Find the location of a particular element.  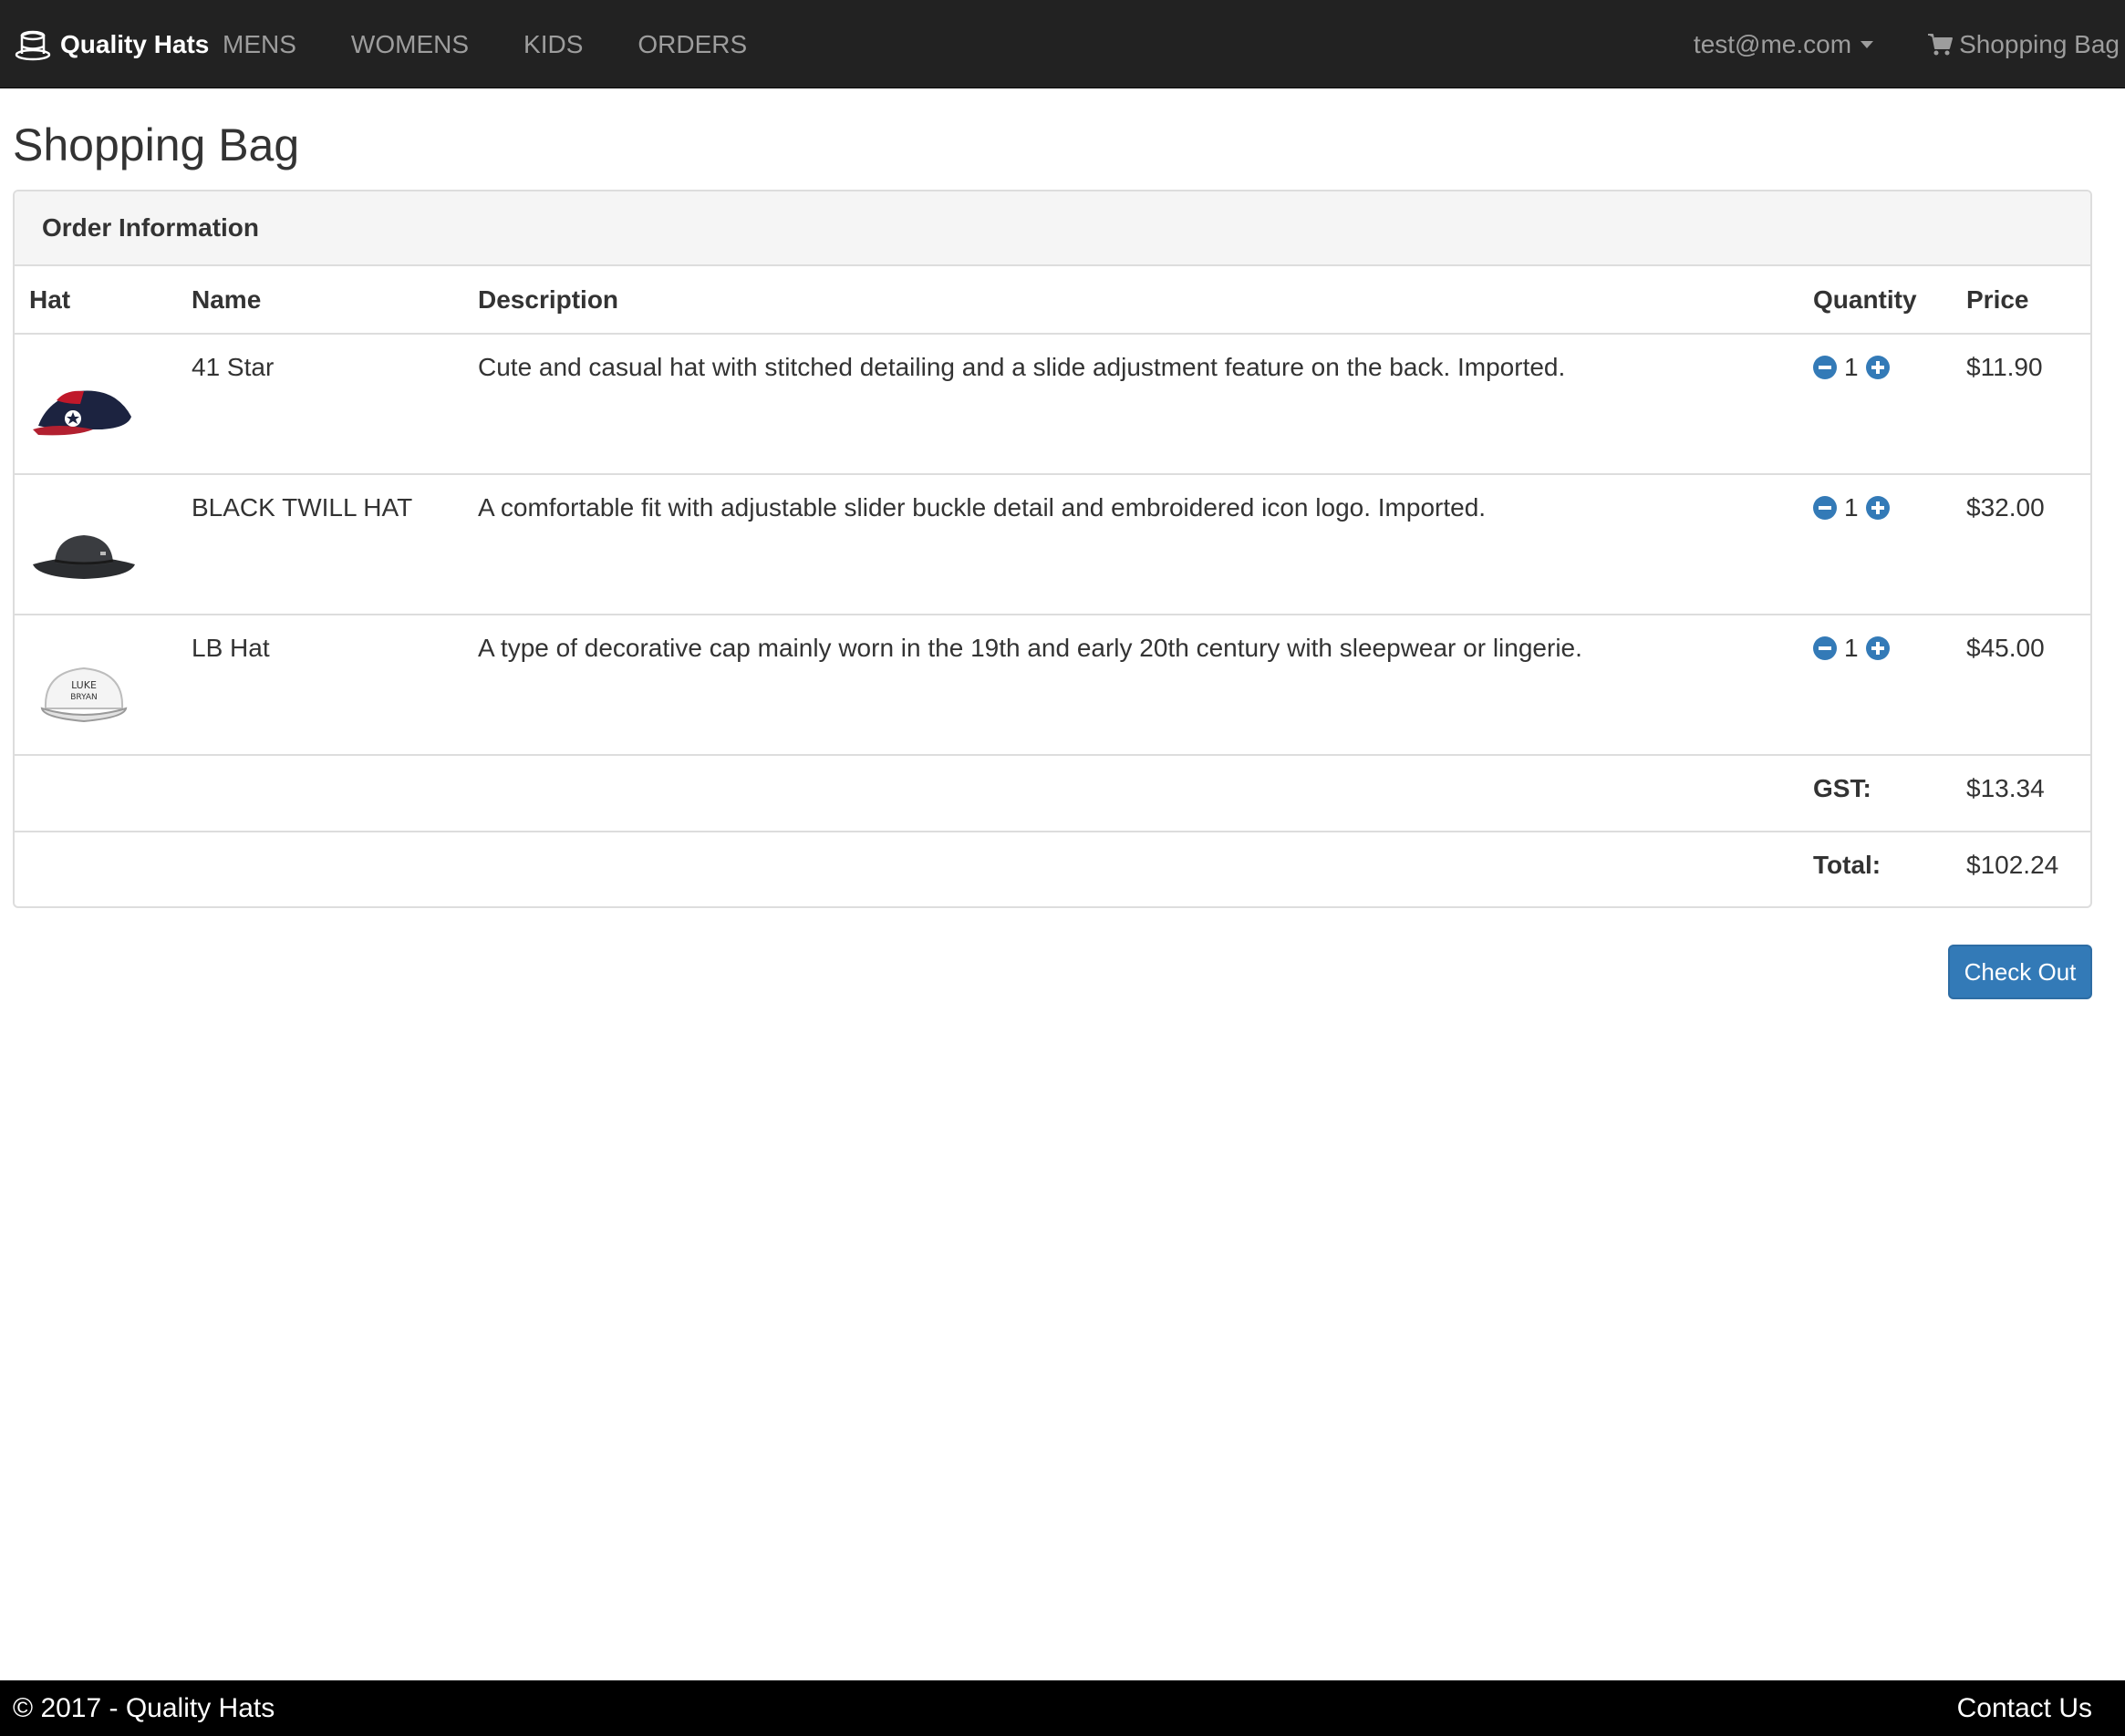

table-header-row: Hat Name Description Quantity Price is located at coordinates (1052, 300).